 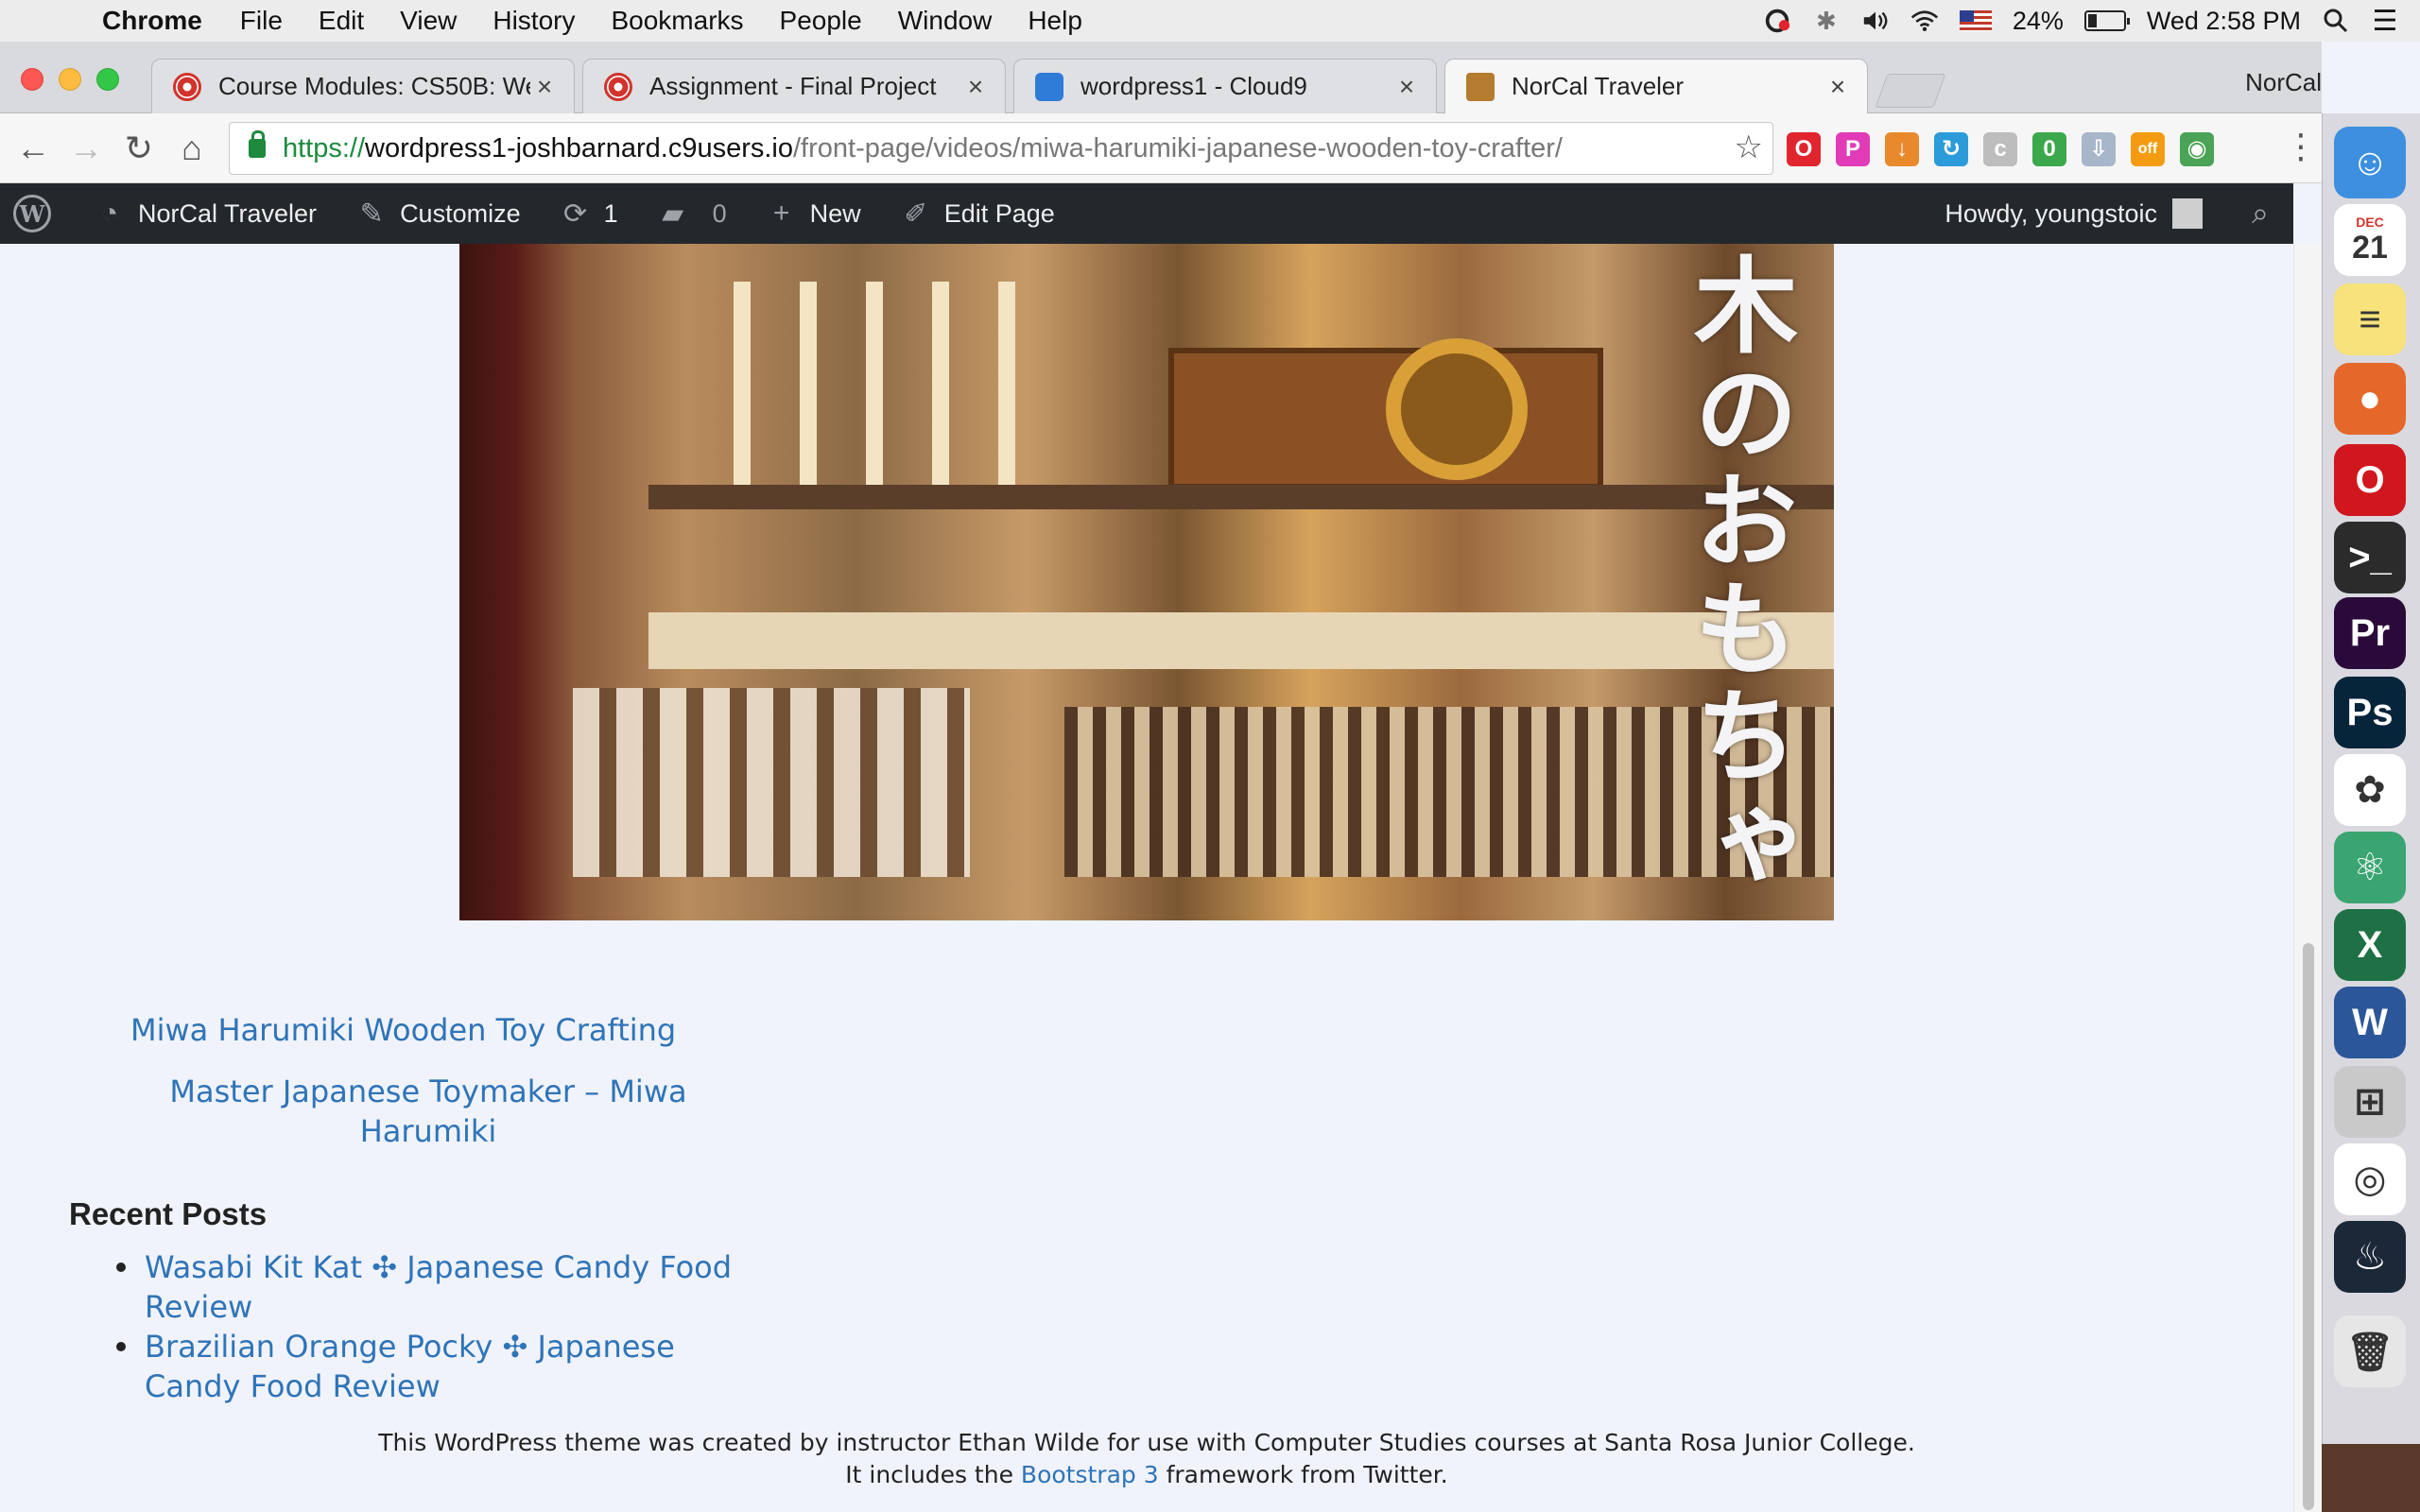 I want to click on bluetooth-icon: ✱, so click(x=1826, y=21).